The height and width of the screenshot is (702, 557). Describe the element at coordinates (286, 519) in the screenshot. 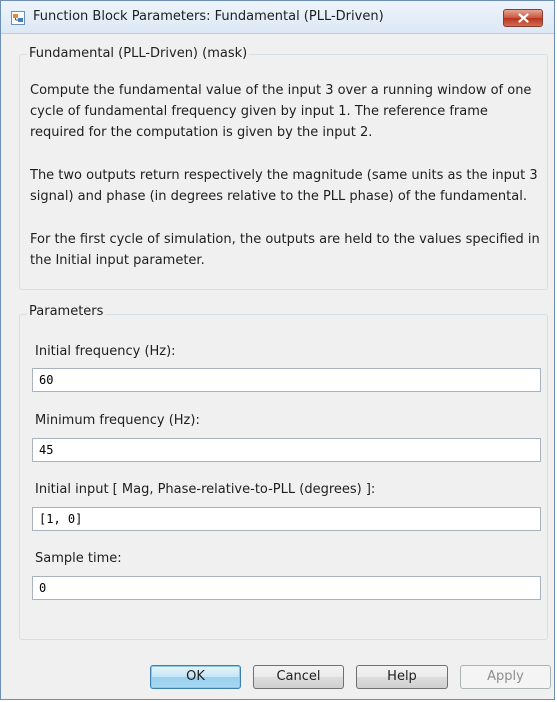

I see `initial-input-input: [1, 0]` at that location.